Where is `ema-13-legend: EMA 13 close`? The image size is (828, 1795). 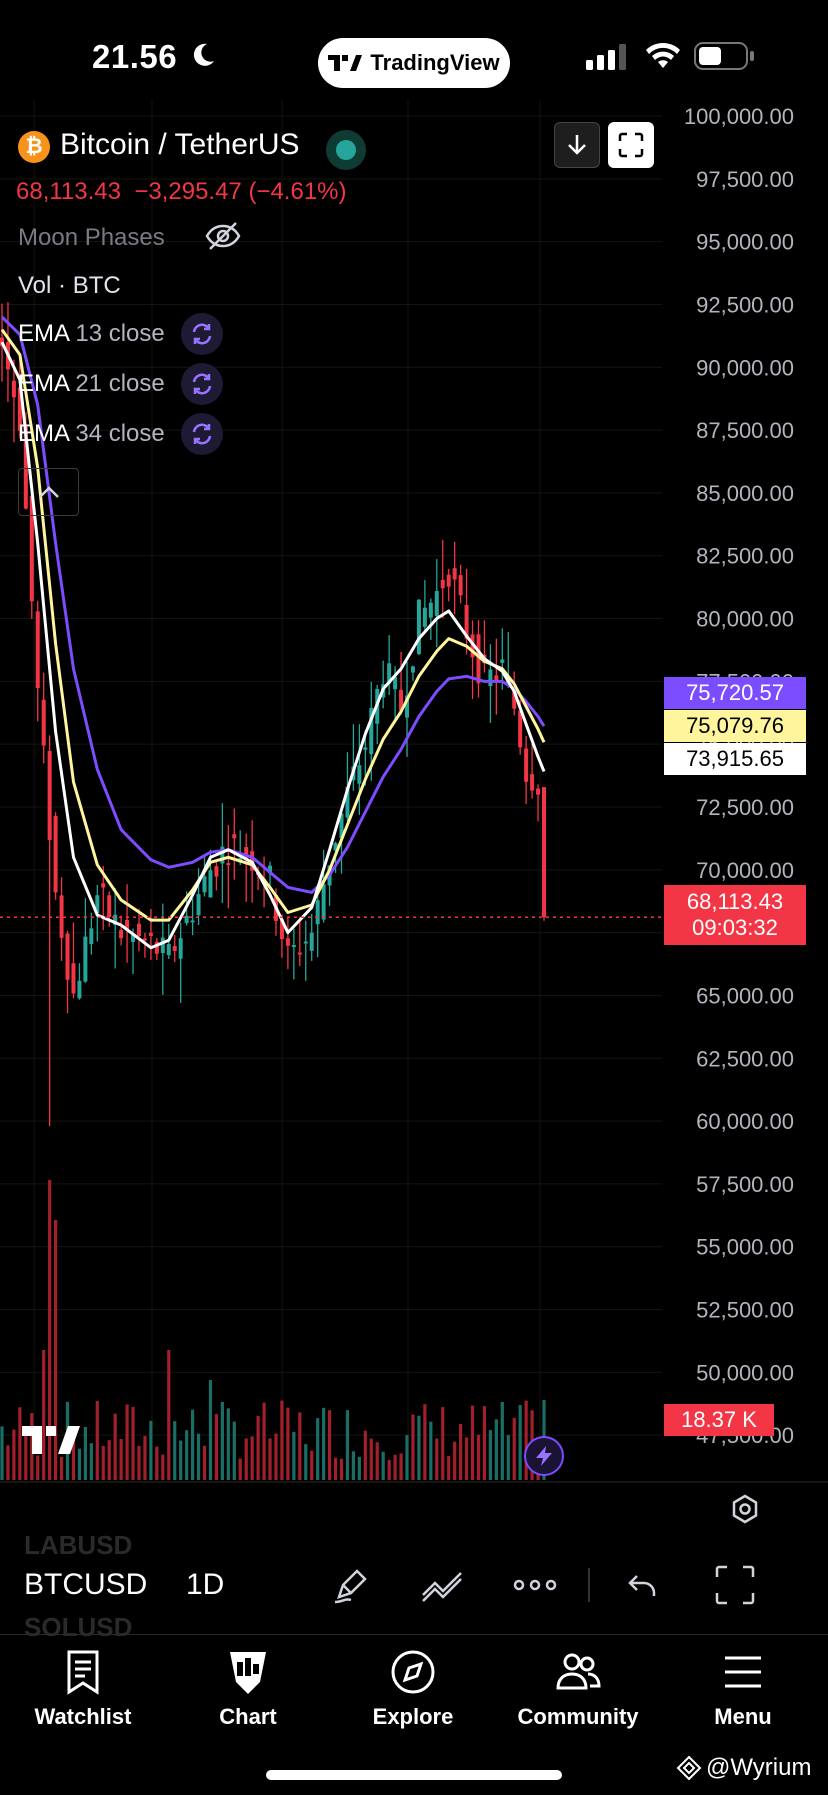
ema-13-legend: EMA 13 close is located at coordinates (120, 334).